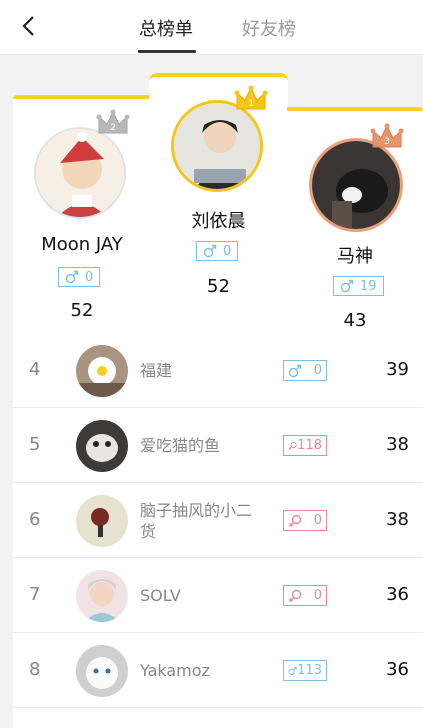 Image resolution: width=423 pixels, height=728 pixels. I want to click on gender-badge: 118, so click(305, 445).